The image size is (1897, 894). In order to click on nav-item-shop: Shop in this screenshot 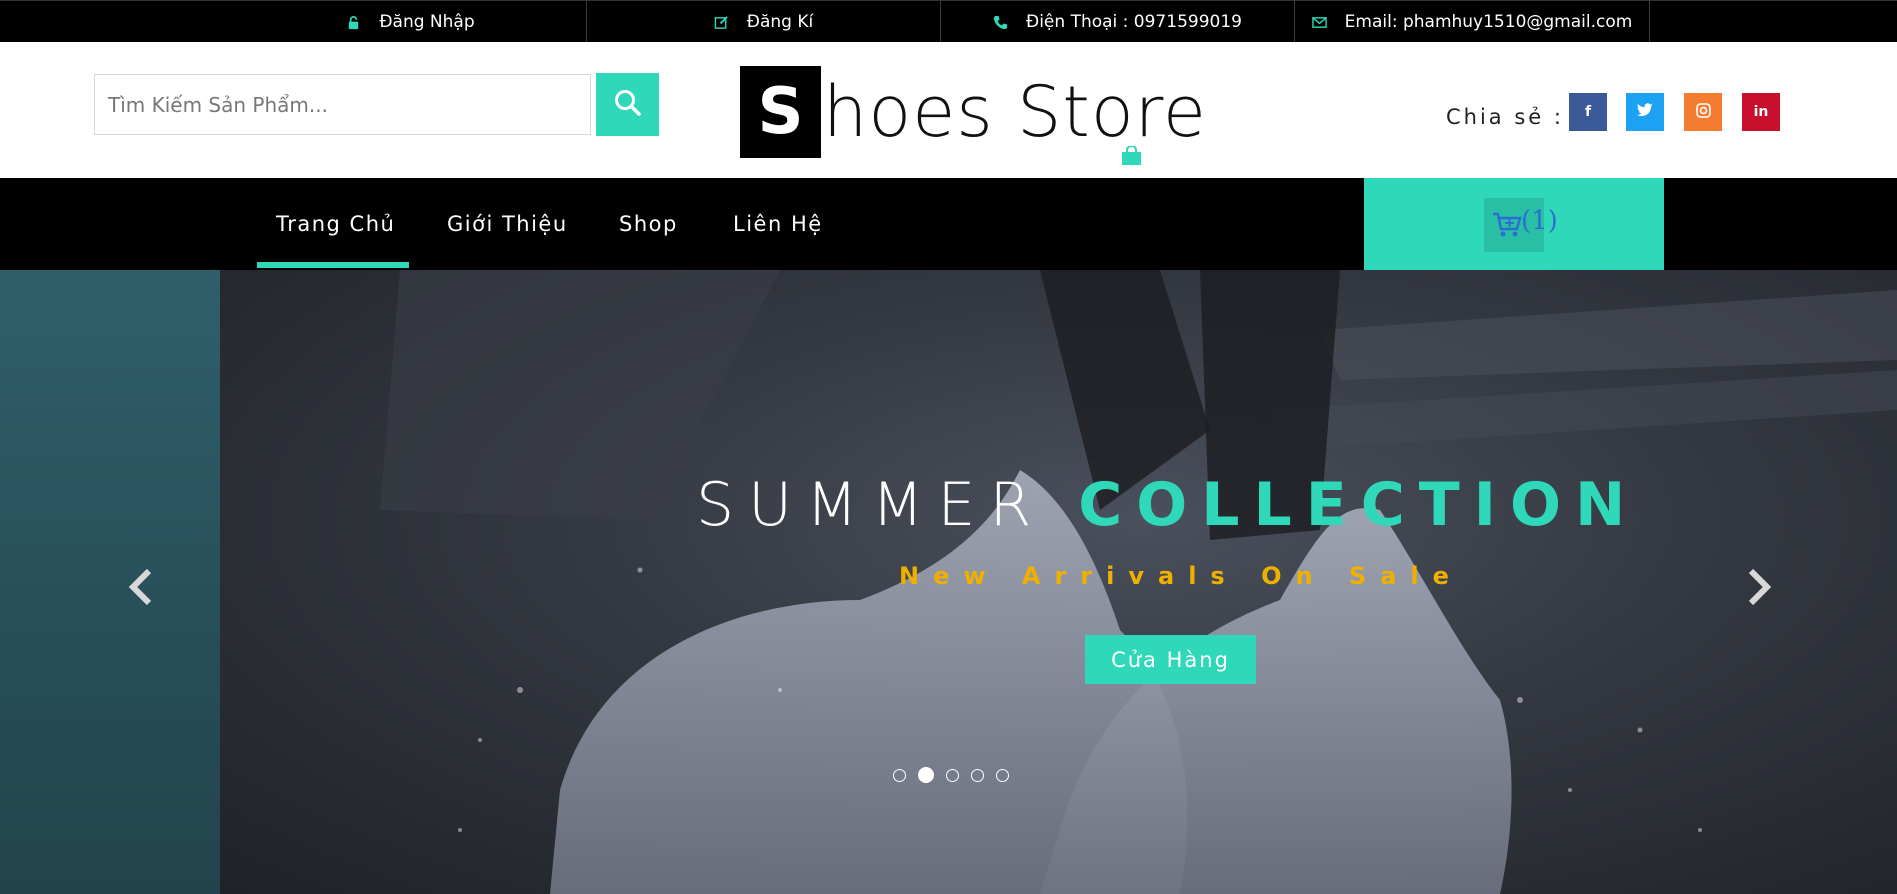, I will do `click(648, 224)`.